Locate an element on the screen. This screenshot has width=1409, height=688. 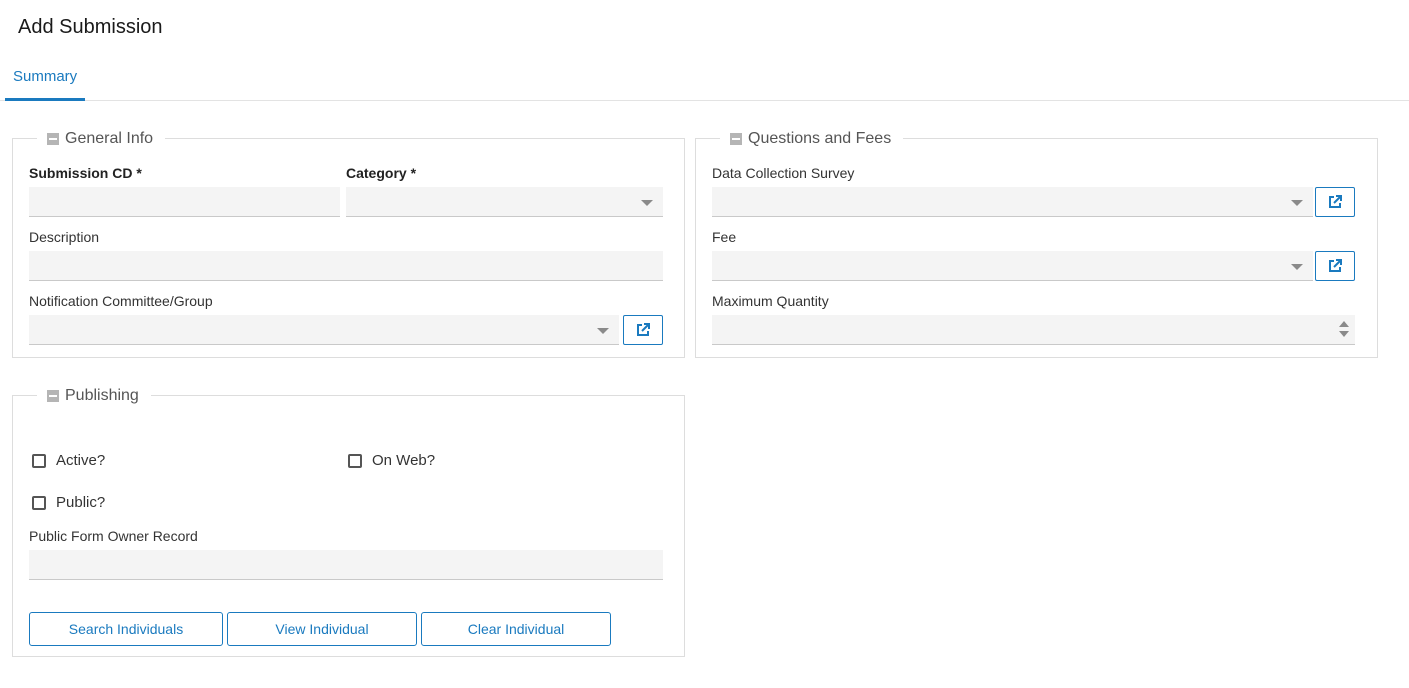
general-info-legend: General Info is located at coordinates (101, 139).